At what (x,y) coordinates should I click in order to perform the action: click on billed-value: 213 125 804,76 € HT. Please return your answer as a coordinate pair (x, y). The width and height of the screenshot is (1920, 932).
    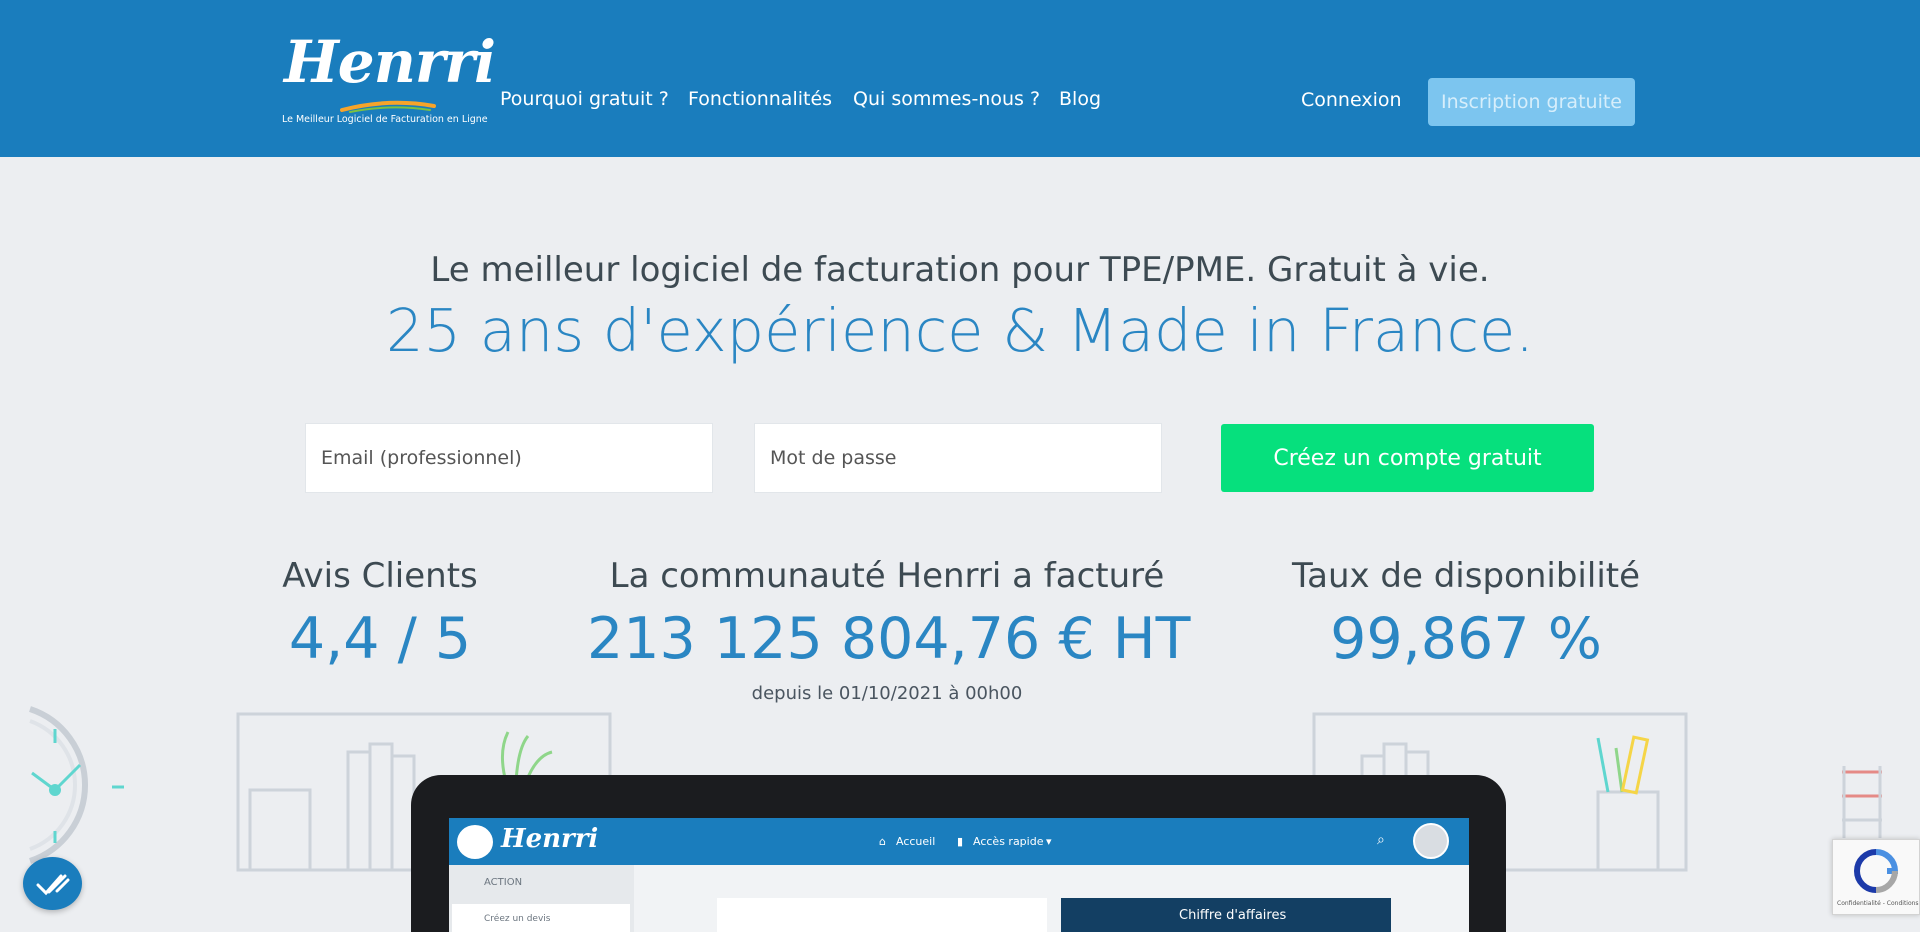
    Looking at the image, I should click on (889, 639).